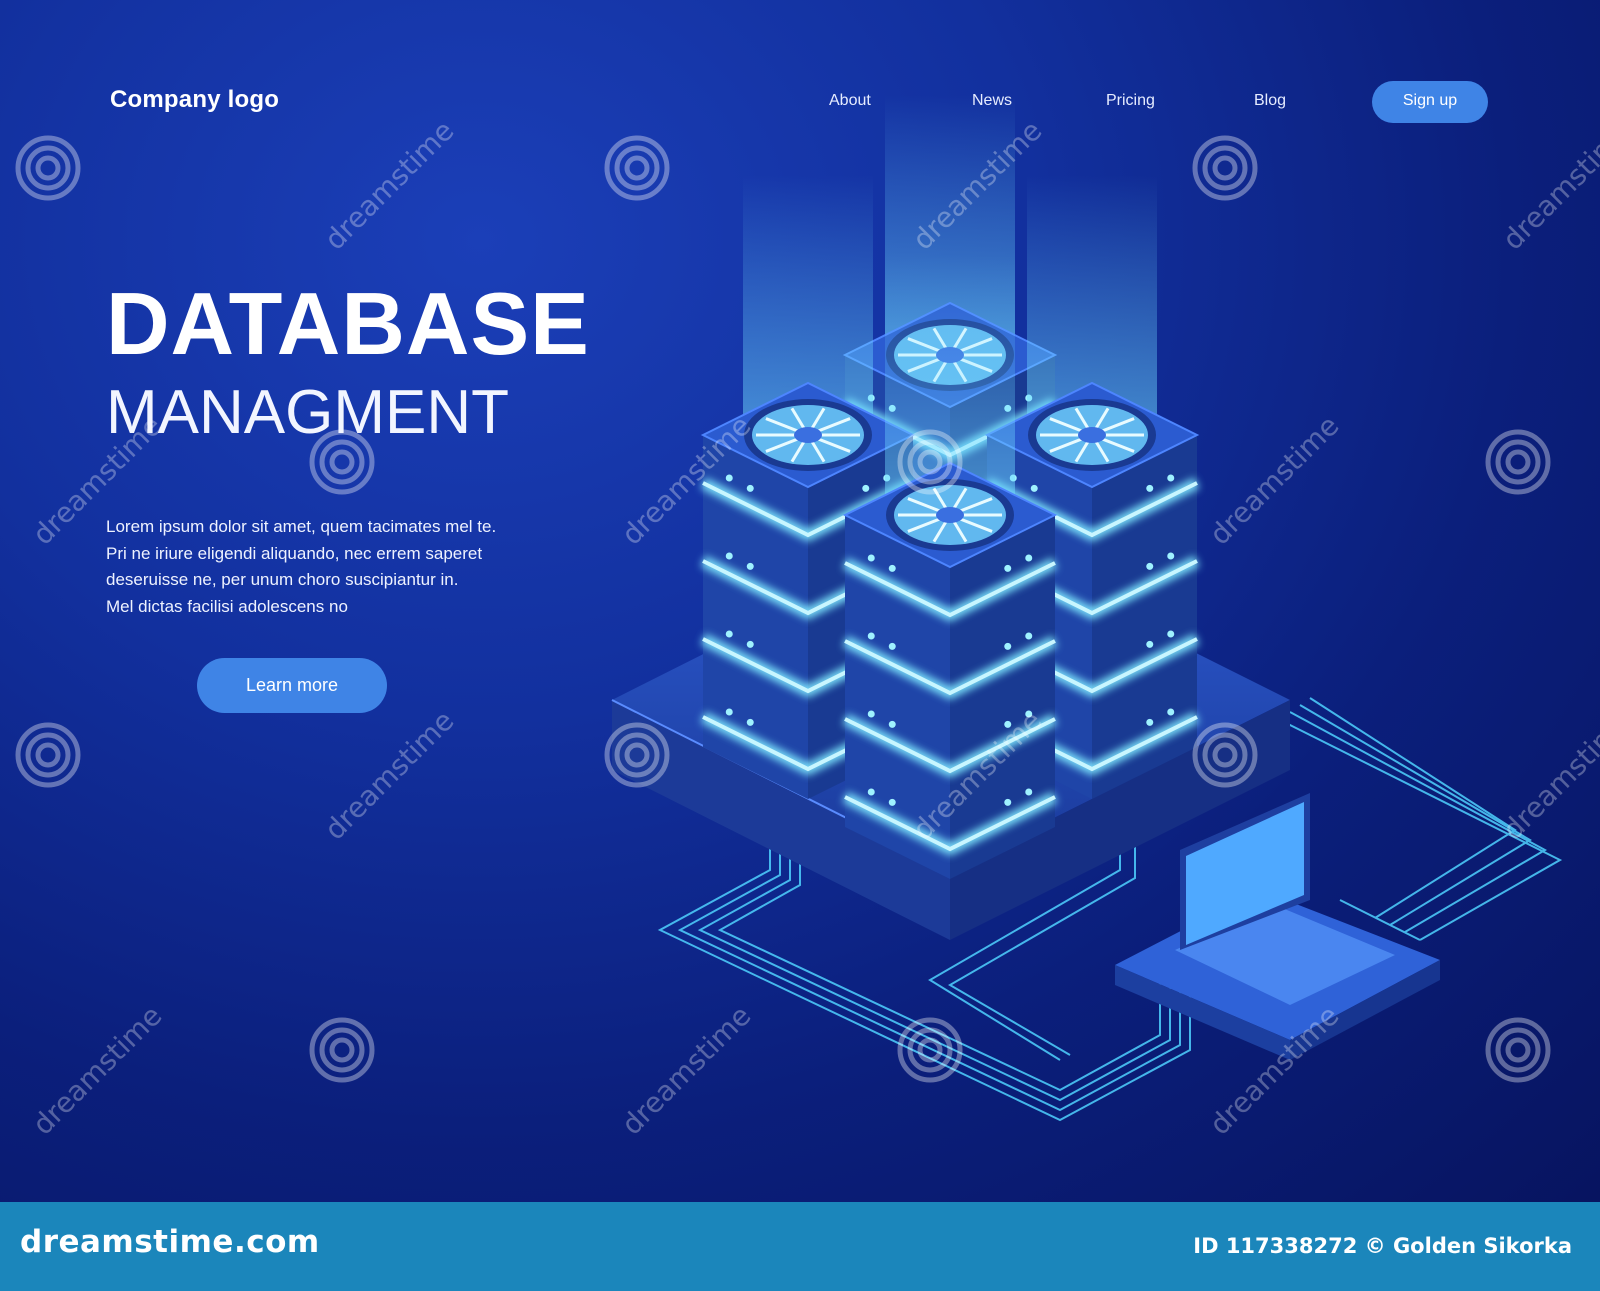  I want to click on footer-brand: dreamstime.com, so click(170, 1242).